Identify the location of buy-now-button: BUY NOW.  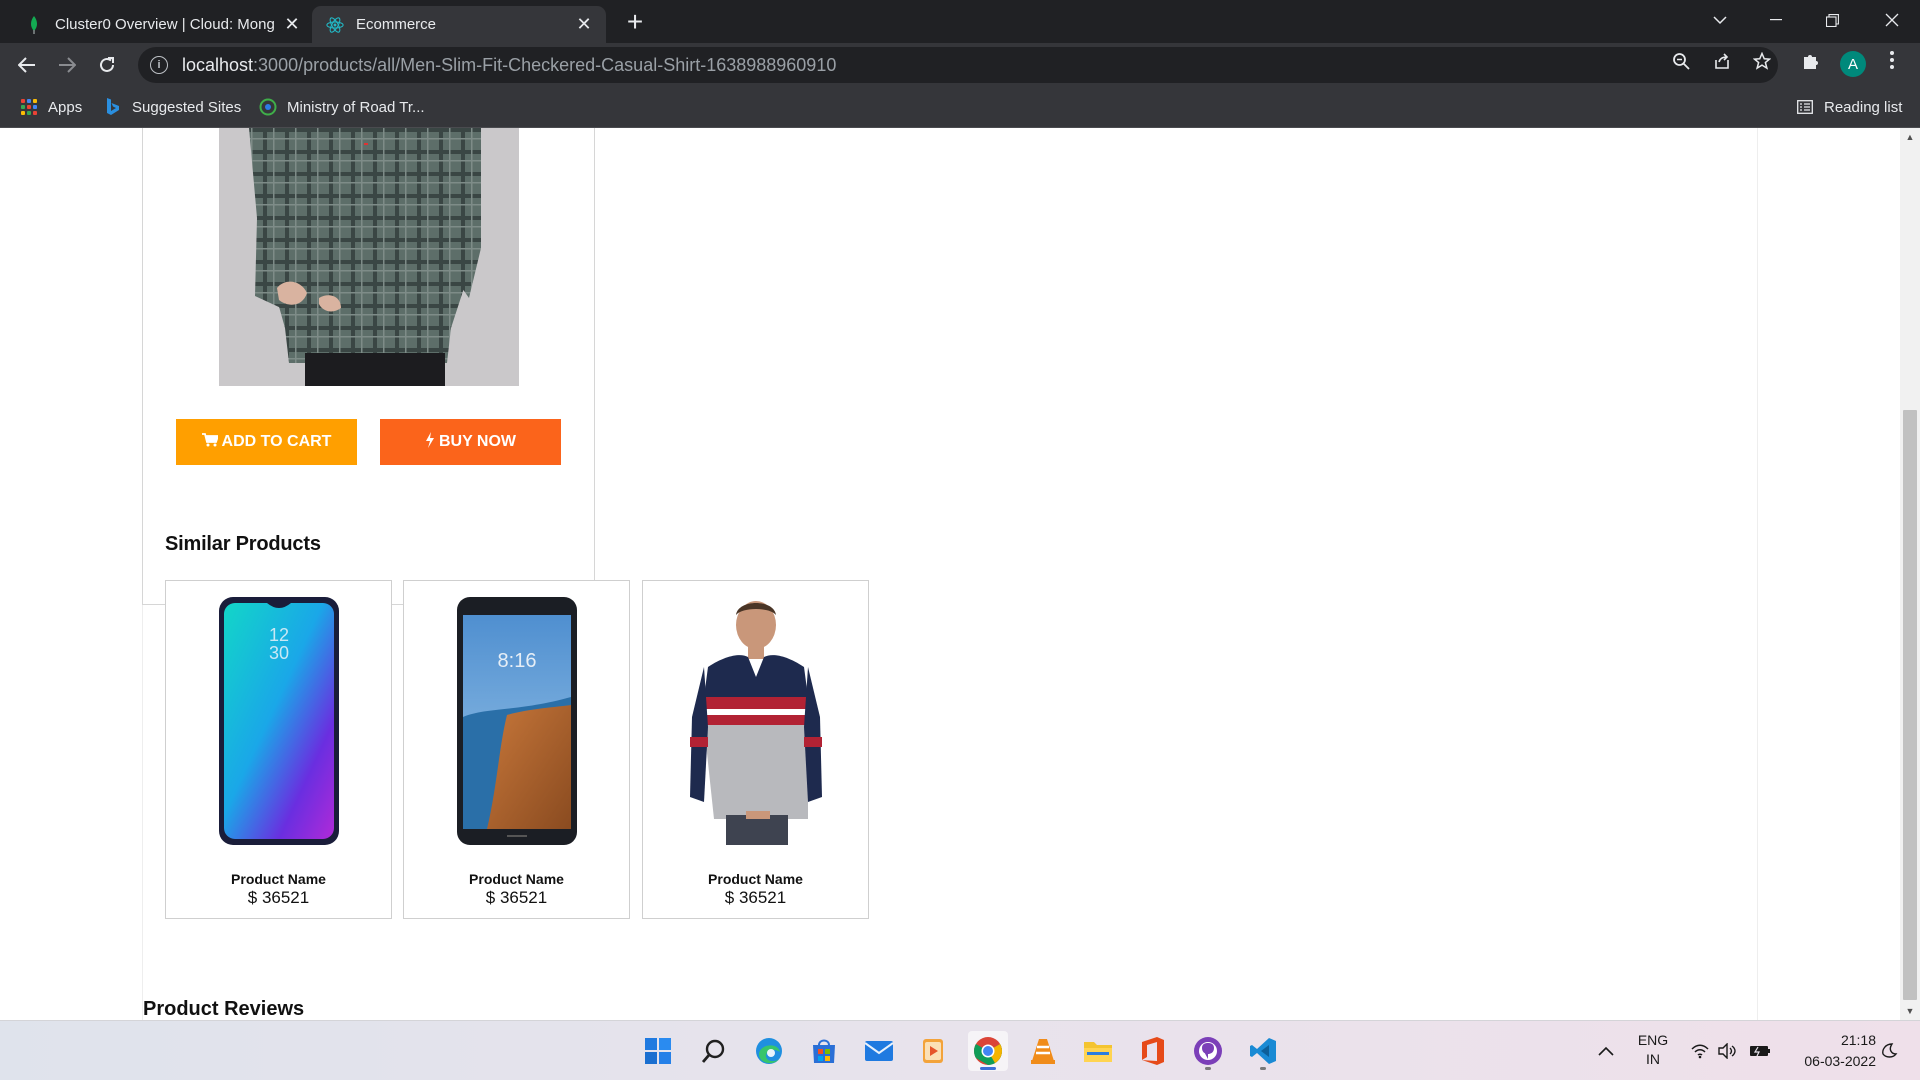
(470, 442).